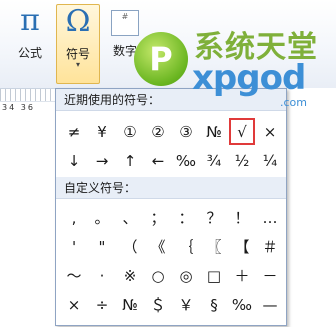  I want to click on chevron-down-icon: ▾, so click(77, 64).